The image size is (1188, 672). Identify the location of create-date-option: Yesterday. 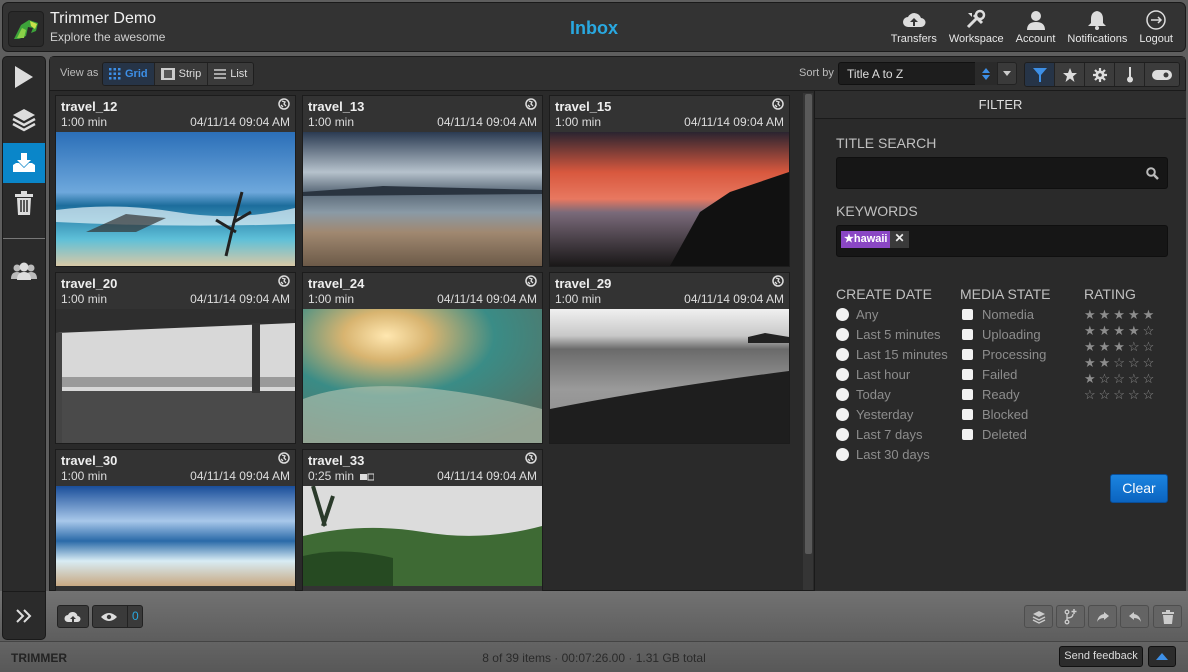
(892, 414).